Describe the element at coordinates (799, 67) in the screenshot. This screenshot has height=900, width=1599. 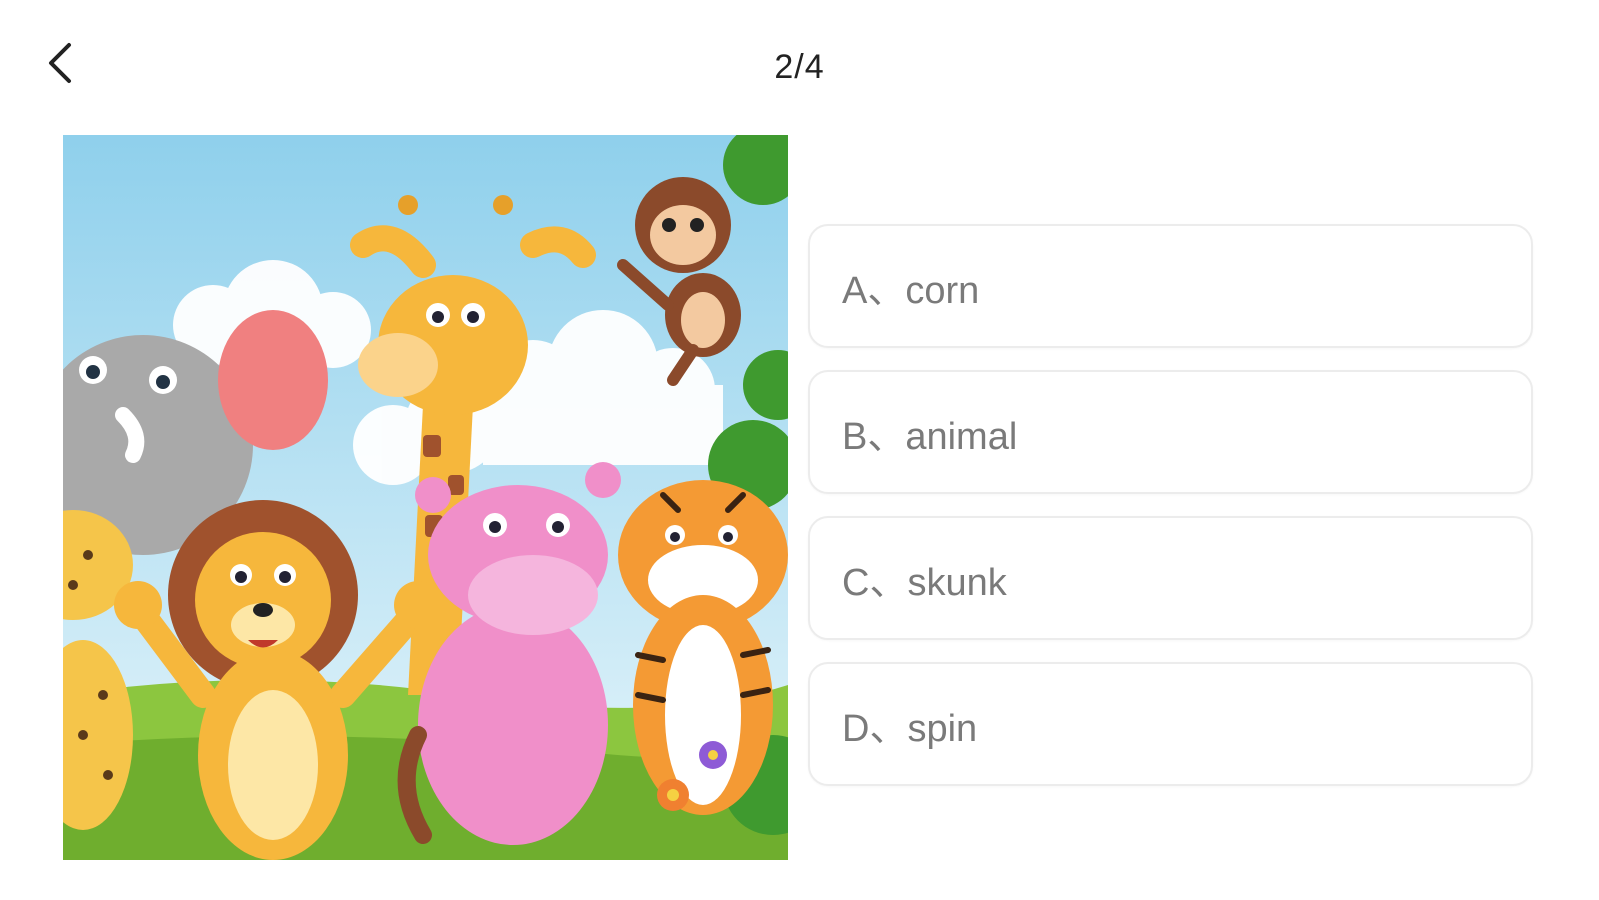
I see `question-progress: 2/4` at that location.